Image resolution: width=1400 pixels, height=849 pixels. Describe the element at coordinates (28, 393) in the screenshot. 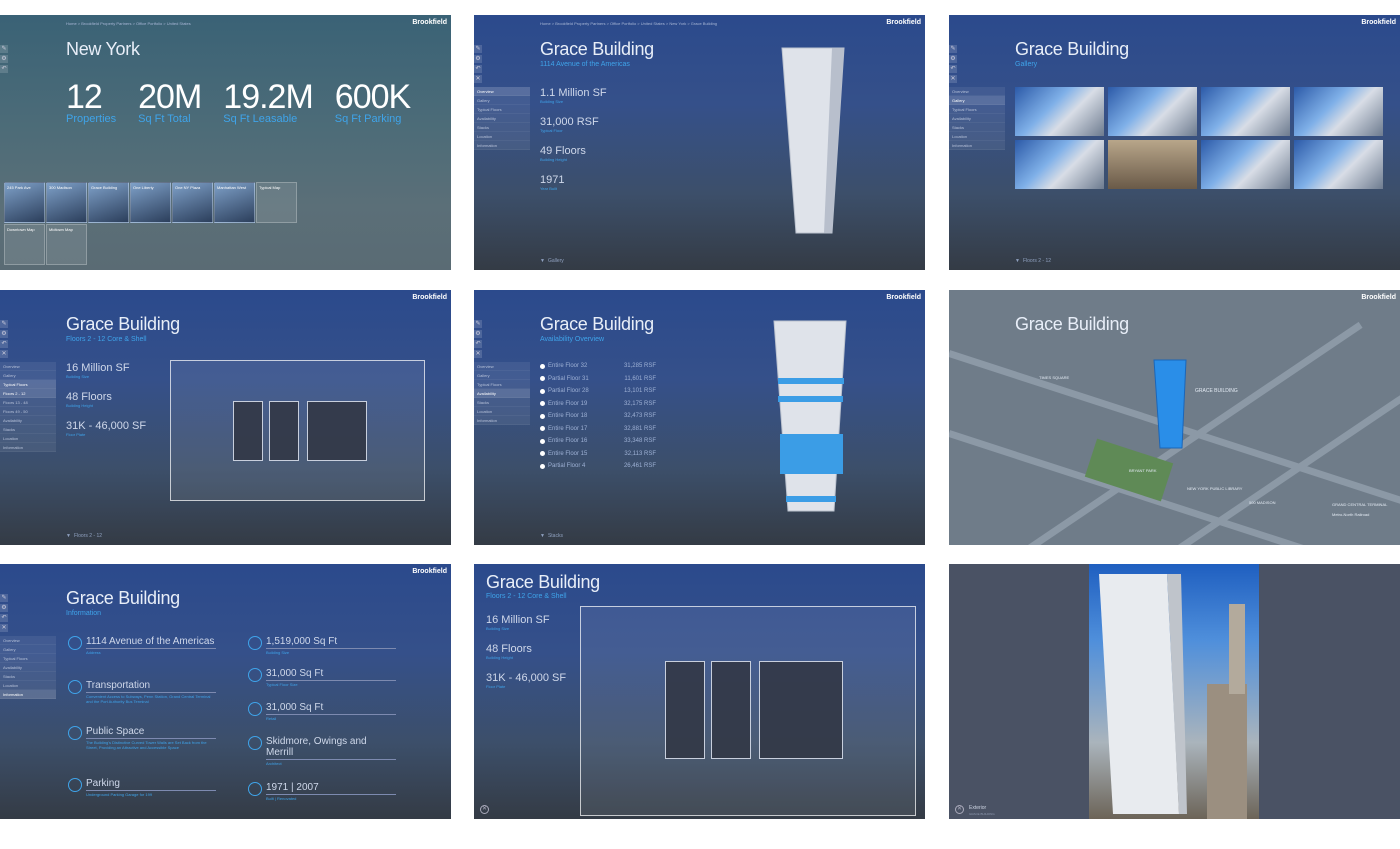

I see `menu-item: Floors 2 - 12` at that location.